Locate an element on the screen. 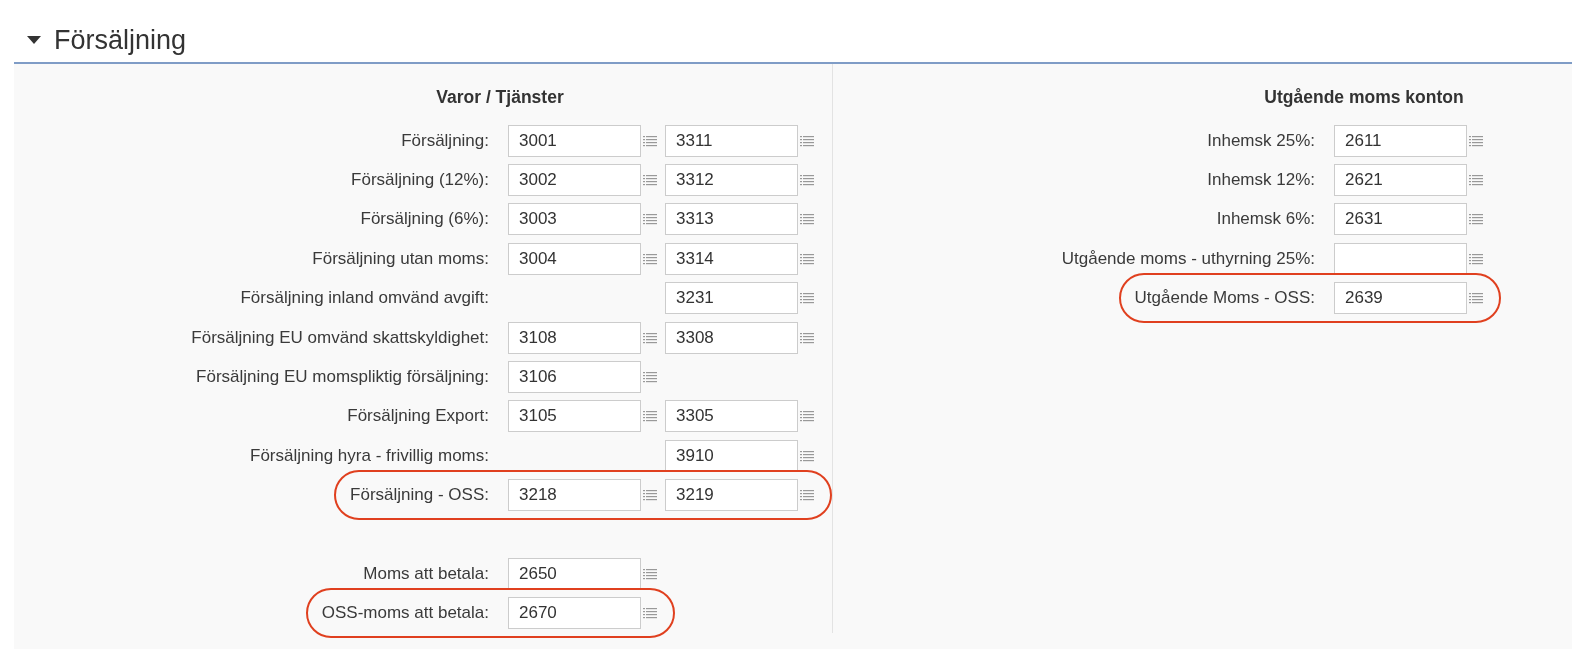  caret-icon is located at coordinates (34, 40).